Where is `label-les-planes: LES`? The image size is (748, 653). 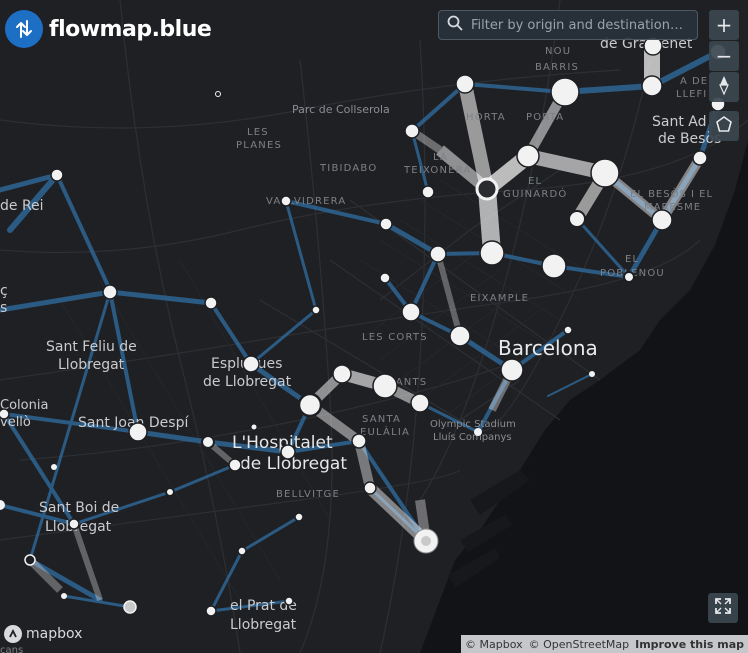
label-les-planes: LES is located at coordinates (258, 132).